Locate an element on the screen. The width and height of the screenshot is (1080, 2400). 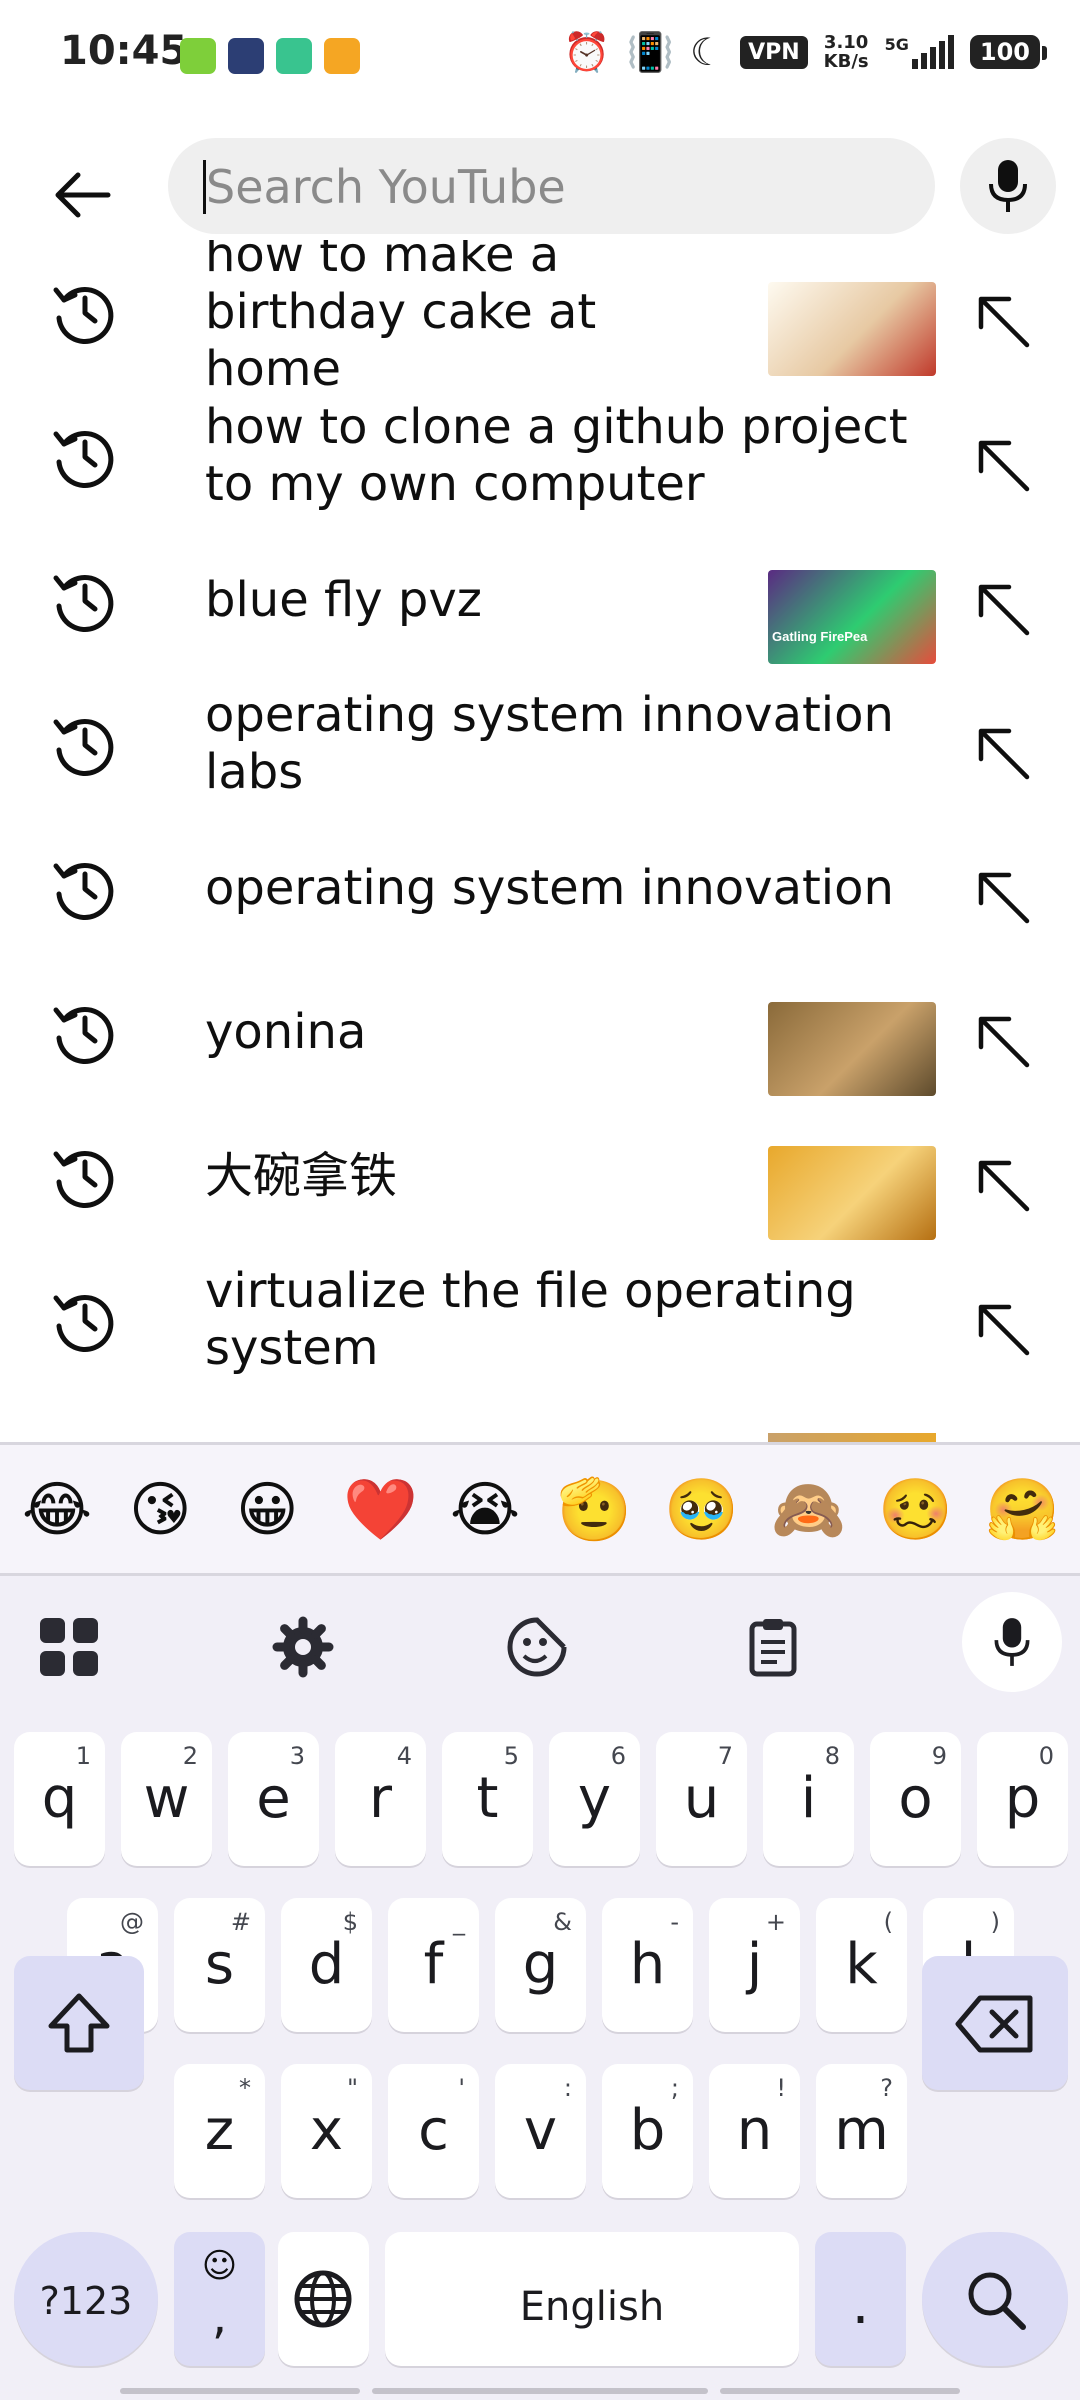
key-label: d is located at coordinates (326, 1964).